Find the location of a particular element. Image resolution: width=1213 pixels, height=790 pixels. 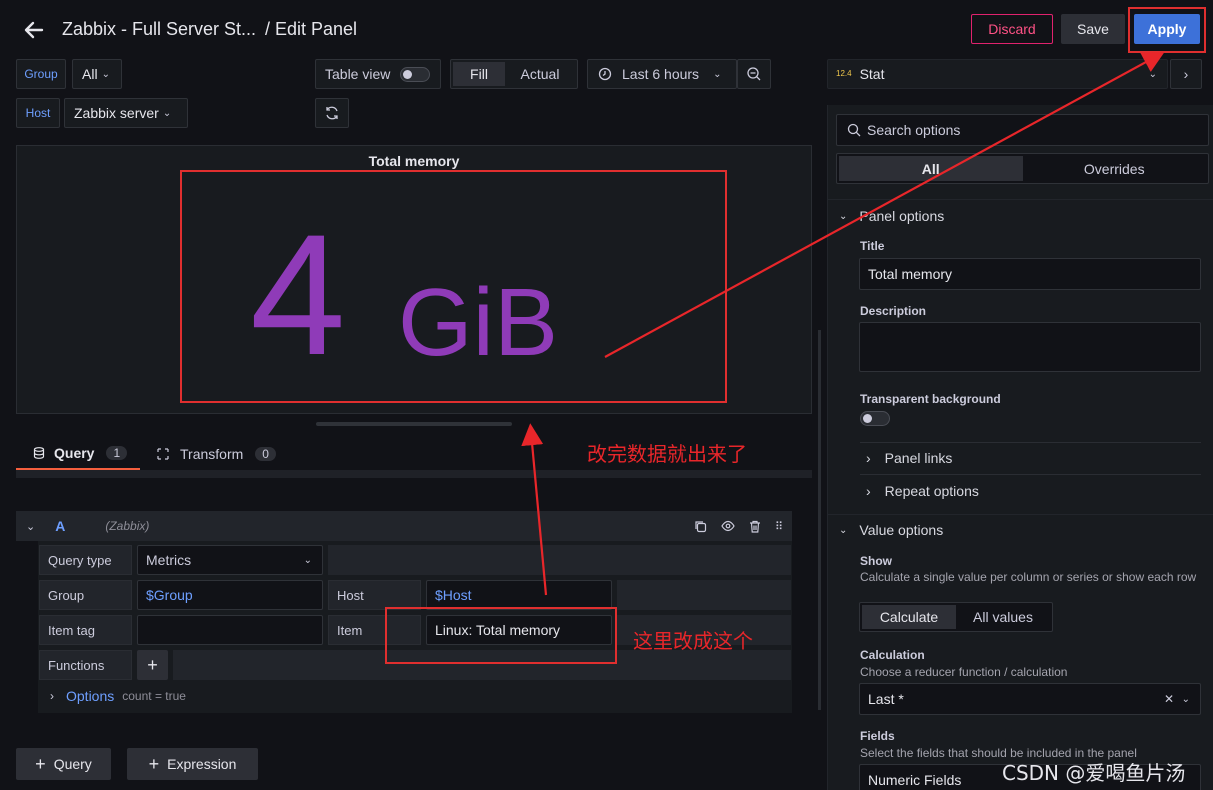

page-title: / Edit Panel is located at coordinates (311, 29).